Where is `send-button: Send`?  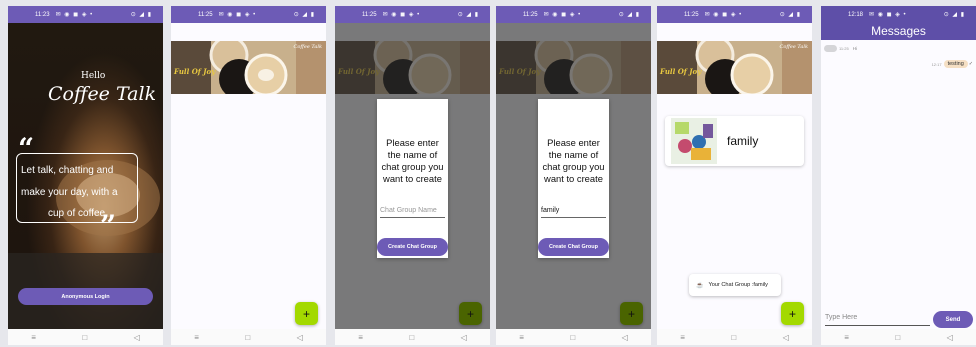
send-button: Send is located at coordinates (953, 319).